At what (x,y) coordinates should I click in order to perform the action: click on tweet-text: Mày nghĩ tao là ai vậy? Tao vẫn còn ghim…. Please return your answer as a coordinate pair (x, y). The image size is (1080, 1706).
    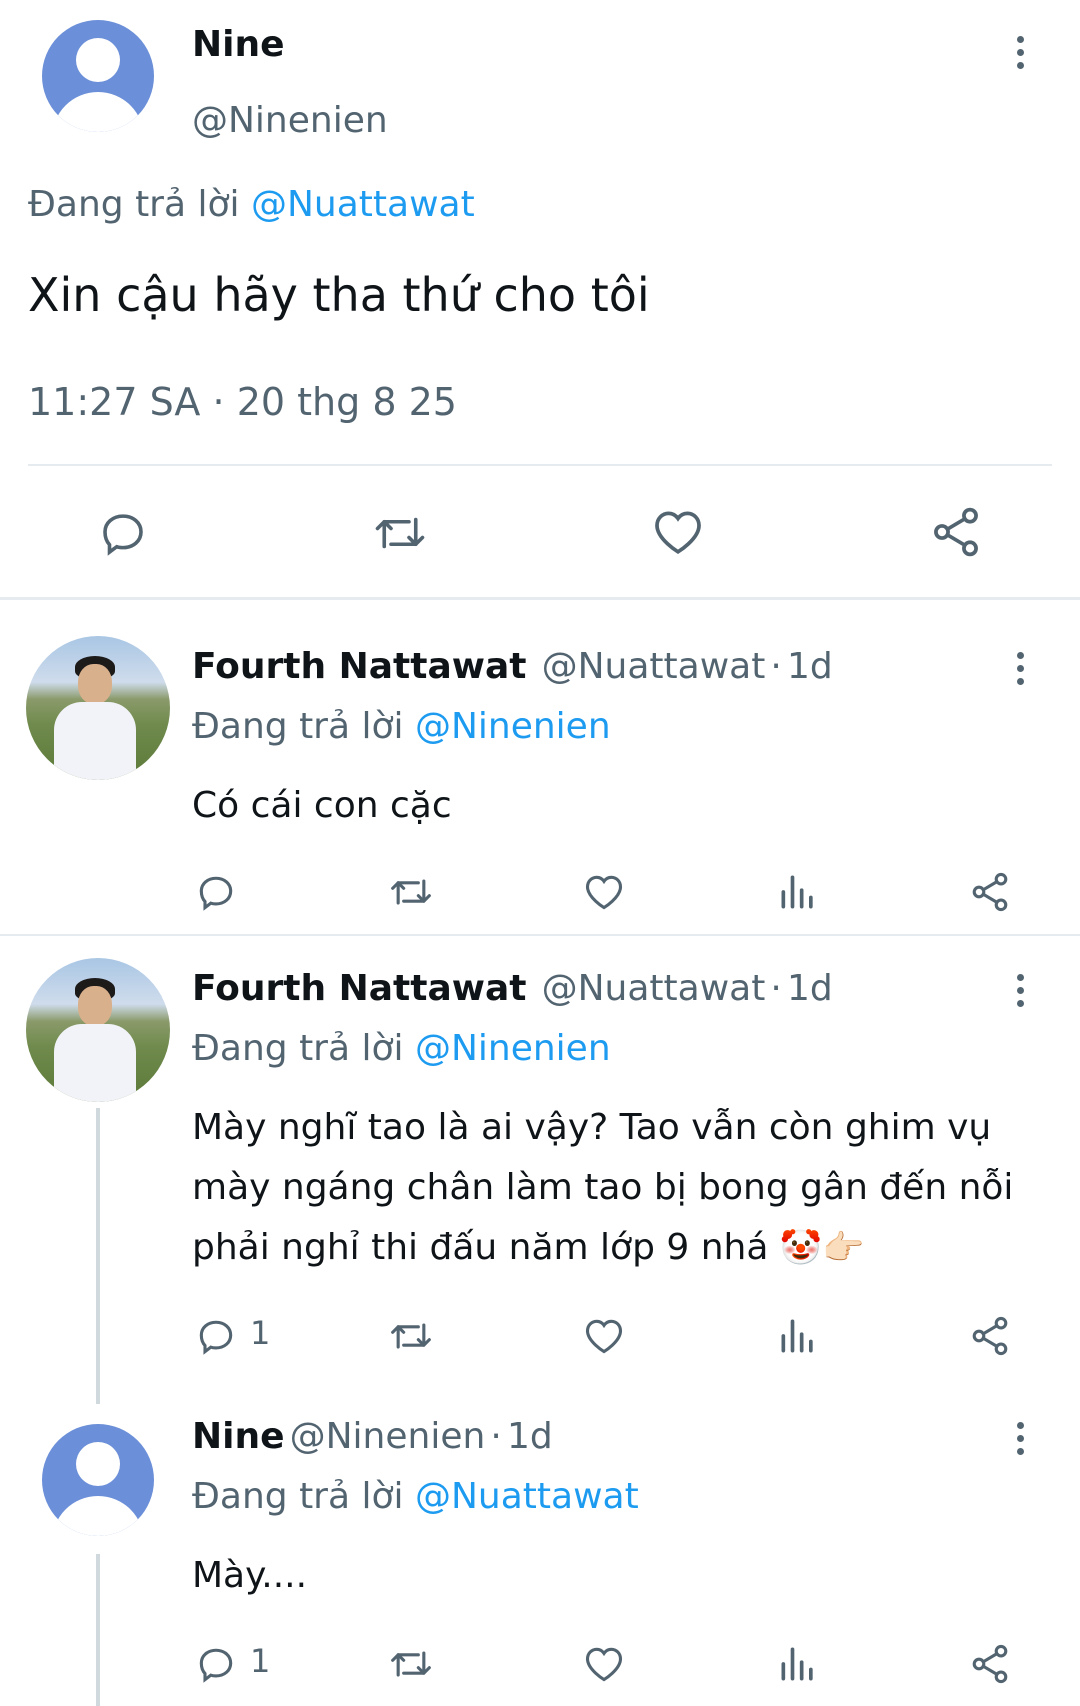
    Looking at the image, I should click on (602, 1188).